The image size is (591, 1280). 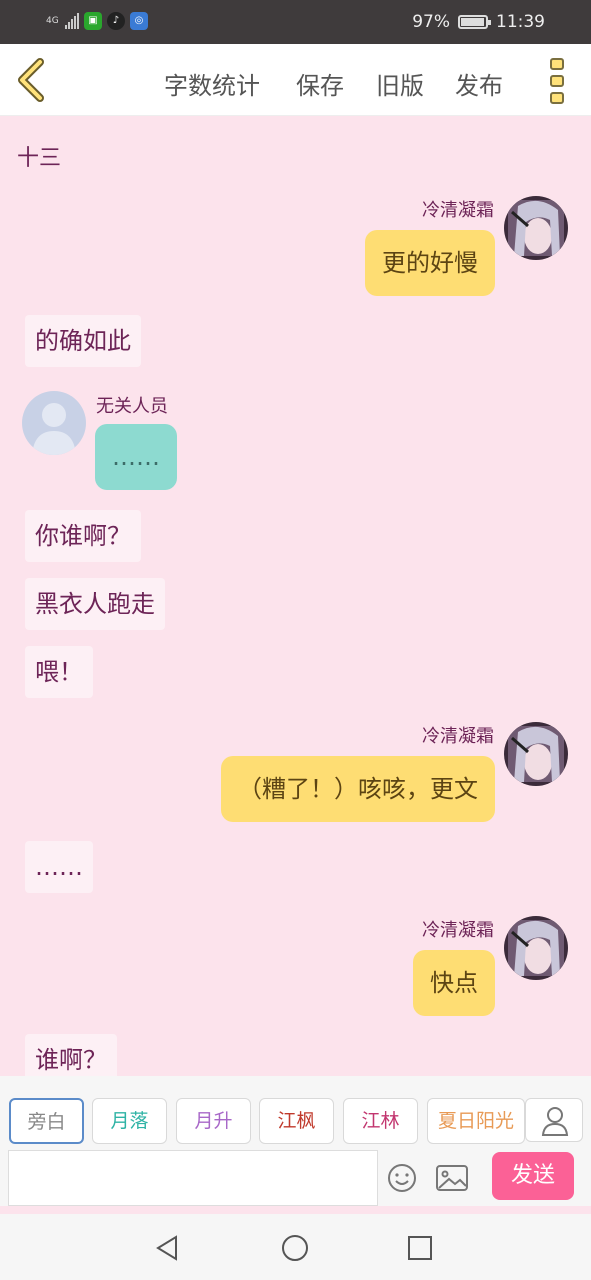 I want to click on message-bubble: 更的好慢, so click(x=430, y=263).